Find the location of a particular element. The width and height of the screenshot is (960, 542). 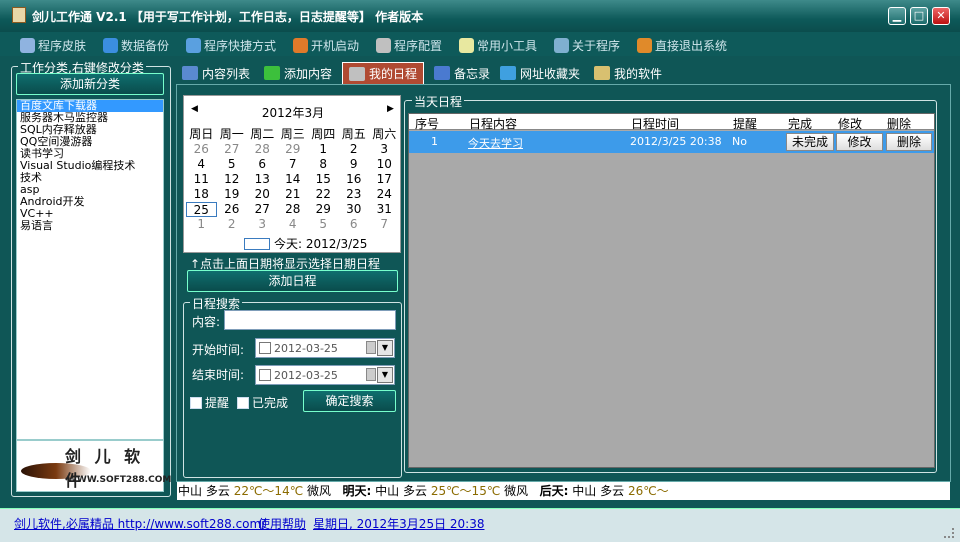

category-item: VC++ is located at coordinates (90, 214).